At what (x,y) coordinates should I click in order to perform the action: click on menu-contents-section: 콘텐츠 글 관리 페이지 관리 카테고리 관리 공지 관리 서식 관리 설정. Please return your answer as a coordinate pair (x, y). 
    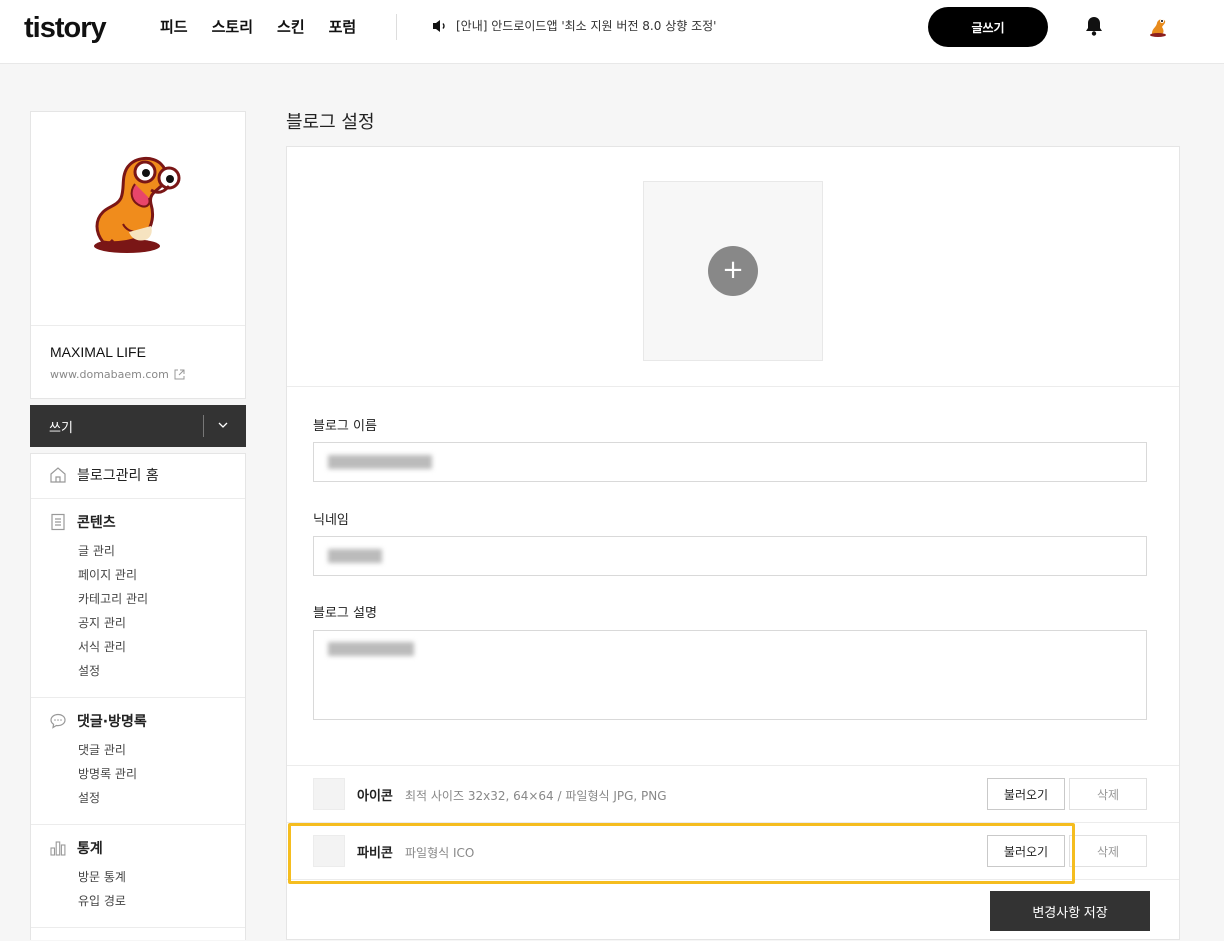
    Looking at the image, I should click on (138, 598).